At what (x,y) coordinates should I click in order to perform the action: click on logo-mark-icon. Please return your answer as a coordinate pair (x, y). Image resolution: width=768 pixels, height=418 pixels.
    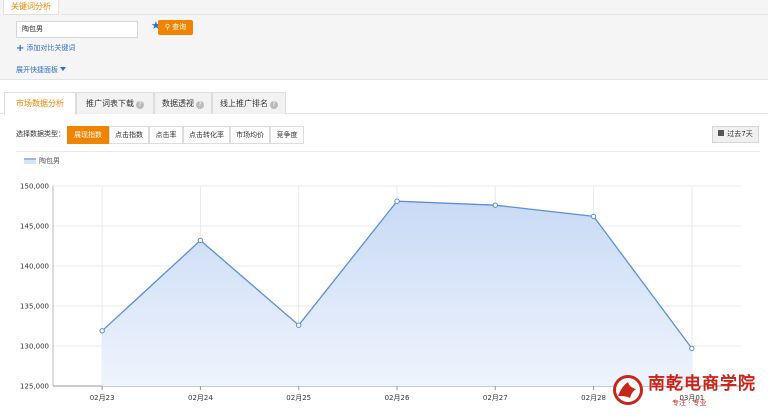
    Looking at the image, I should click on (628, 390).